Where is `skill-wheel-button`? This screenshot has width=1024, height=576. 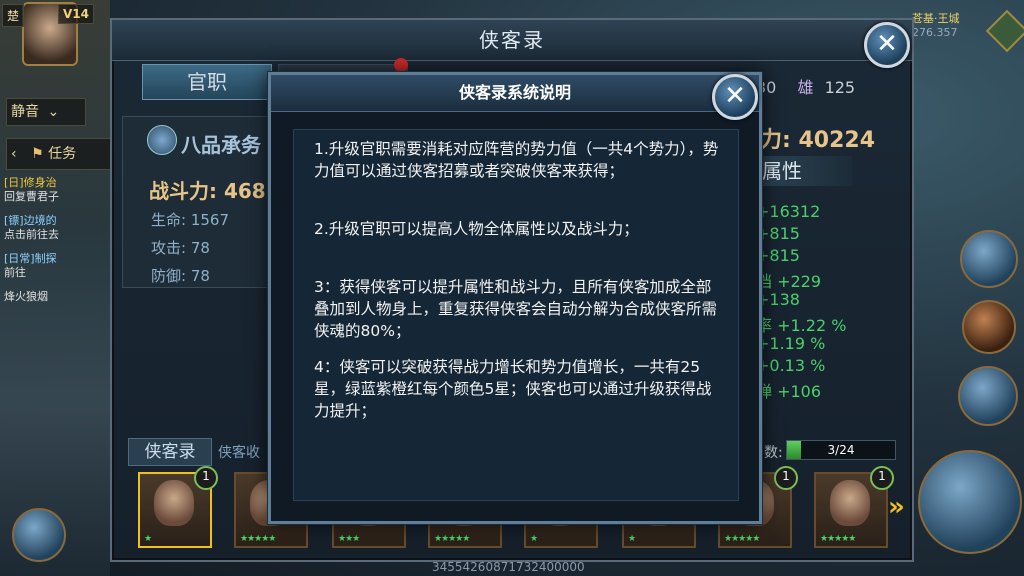
skill-wheel-button is located at coordinates (970, 502).